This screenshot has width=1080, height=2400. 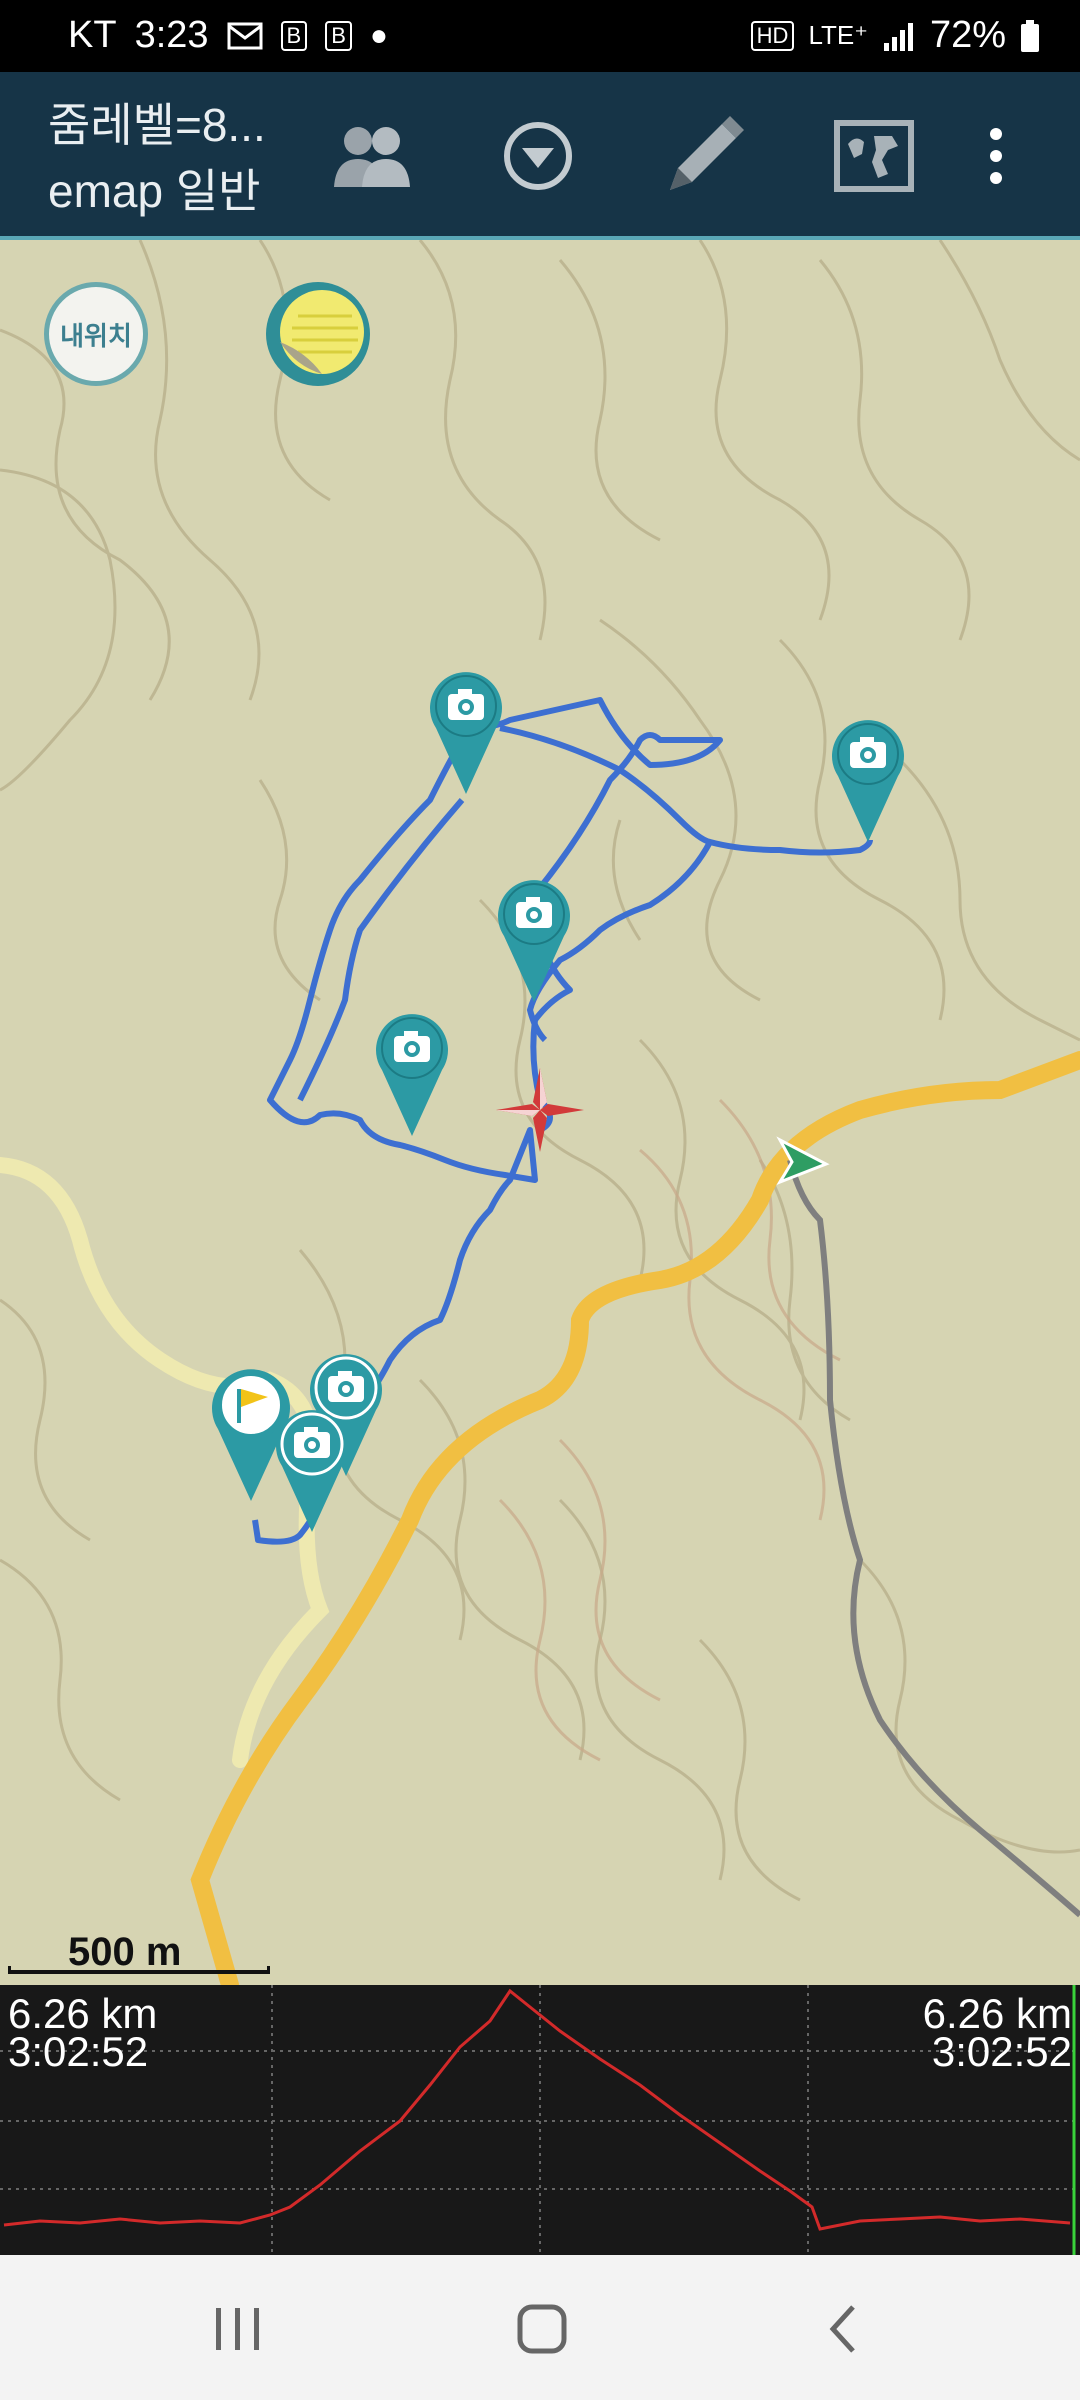 I want to click on map-layer-subtitle: emap 일반, so click(x=154, y=191).